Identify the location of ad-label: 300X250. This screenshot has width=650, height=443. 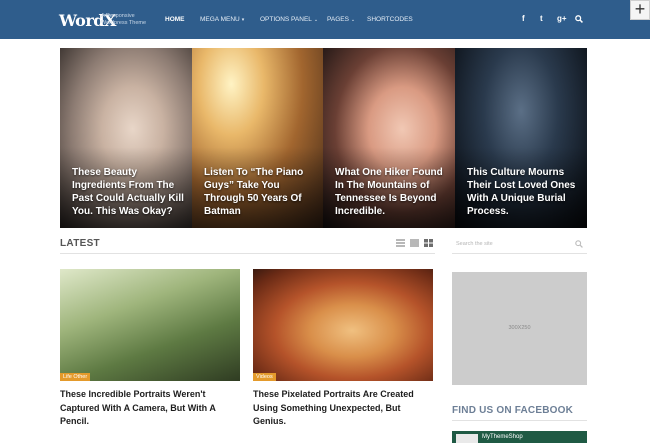
(519, 328).